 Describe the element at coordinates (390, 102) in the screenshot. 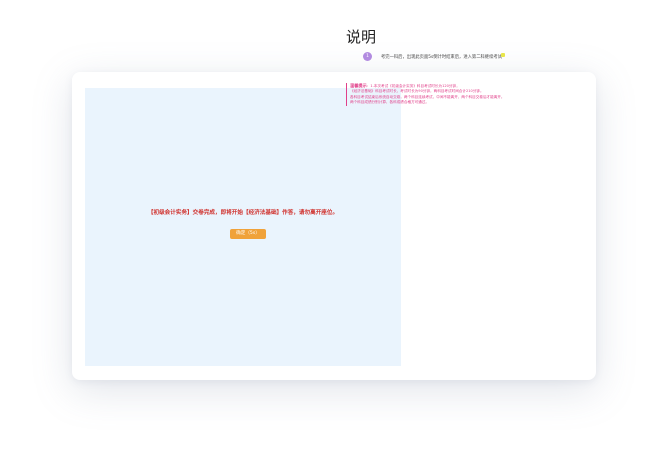

I see `tip-line-4: 两个科目成绩分别计算，各科成绩合格方可通过。` at that location.